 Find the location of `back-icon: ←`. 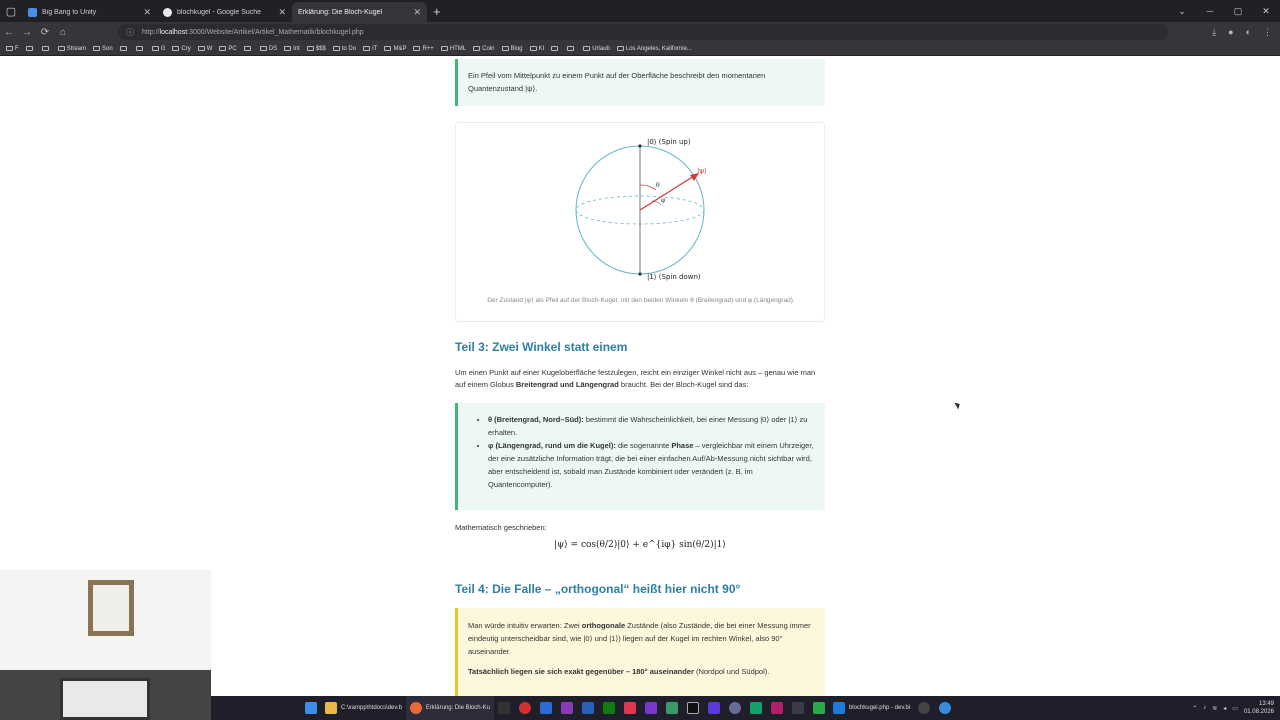

back-icon: ← is located at coordinates (9, 32).